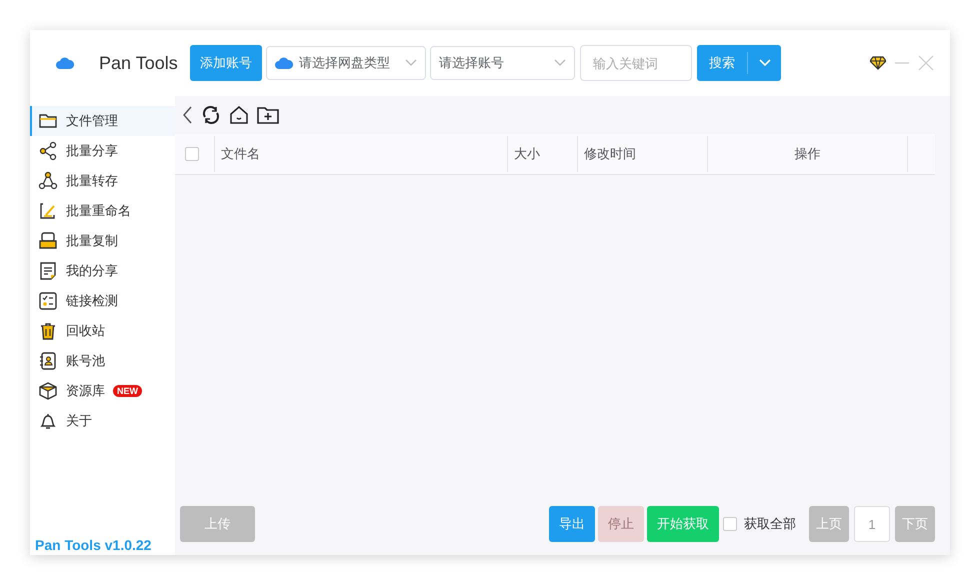 This screenshot has width=980, height=585. I want to click on sidebar-item-label: 链接检测, so click(92, 301).